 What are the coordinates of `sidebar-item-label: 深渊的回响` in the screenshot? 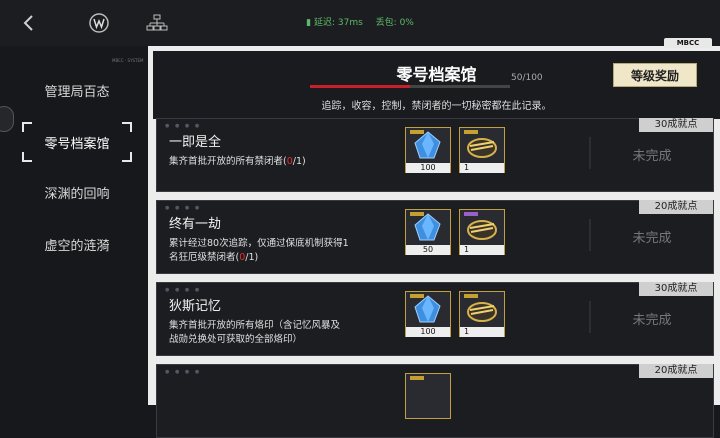 It's located at (77, 194).